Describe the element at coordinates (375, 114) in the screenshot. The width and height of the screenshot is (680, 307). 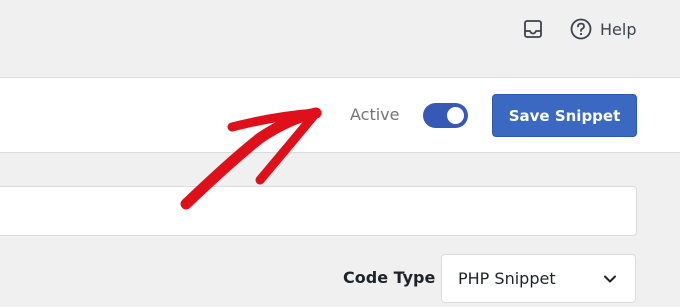
I see `active-label: Active` at that location.